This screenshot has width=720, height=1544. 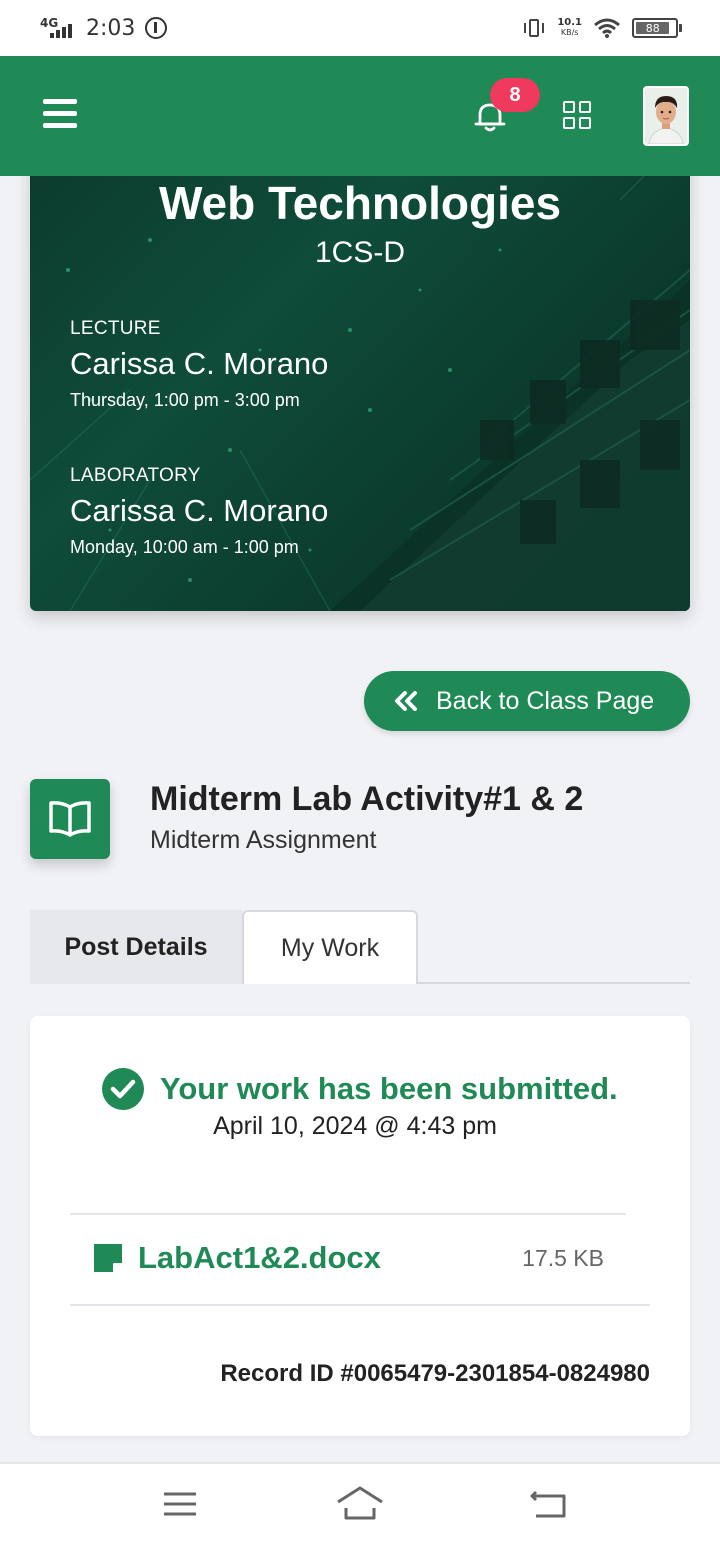 What do you see at coordinates (185, 400) in the screenshot?
I see `lecture-time: Thursday, 1:00 pm - 3:00 pm` at bounding box center [185, 400].